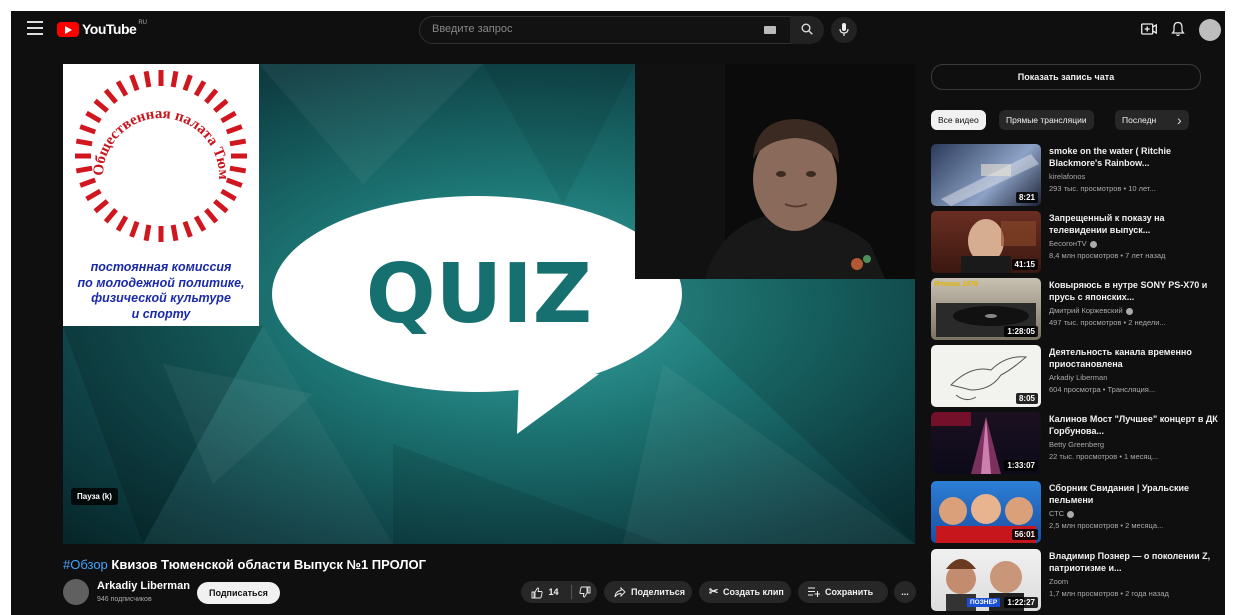  Describe the element at coordinates (1026, 197) in the screenshot. I see `video-duration: 8:21` at that location.